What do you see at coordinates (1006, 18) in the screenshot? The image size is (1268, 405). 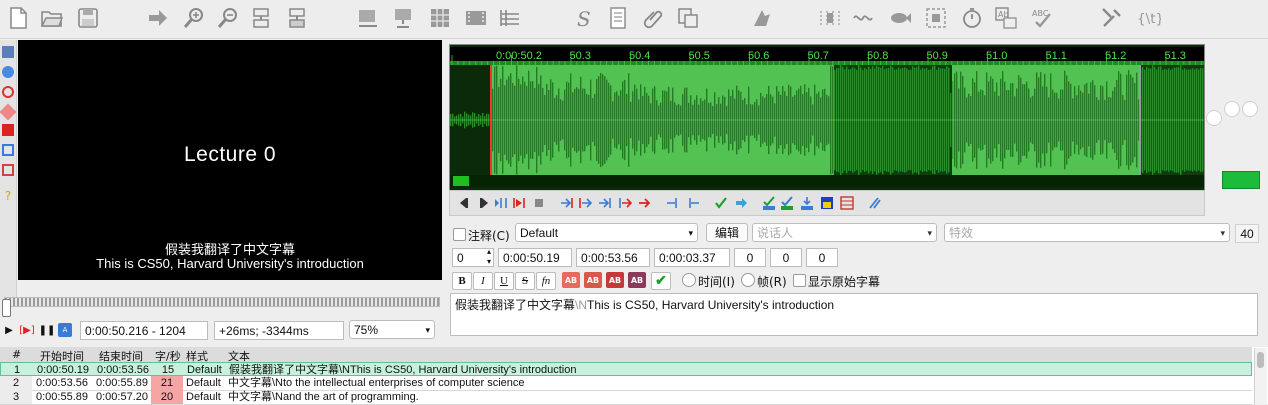 I see `translate-icon: Ab` at bounding box center [1006, 18].